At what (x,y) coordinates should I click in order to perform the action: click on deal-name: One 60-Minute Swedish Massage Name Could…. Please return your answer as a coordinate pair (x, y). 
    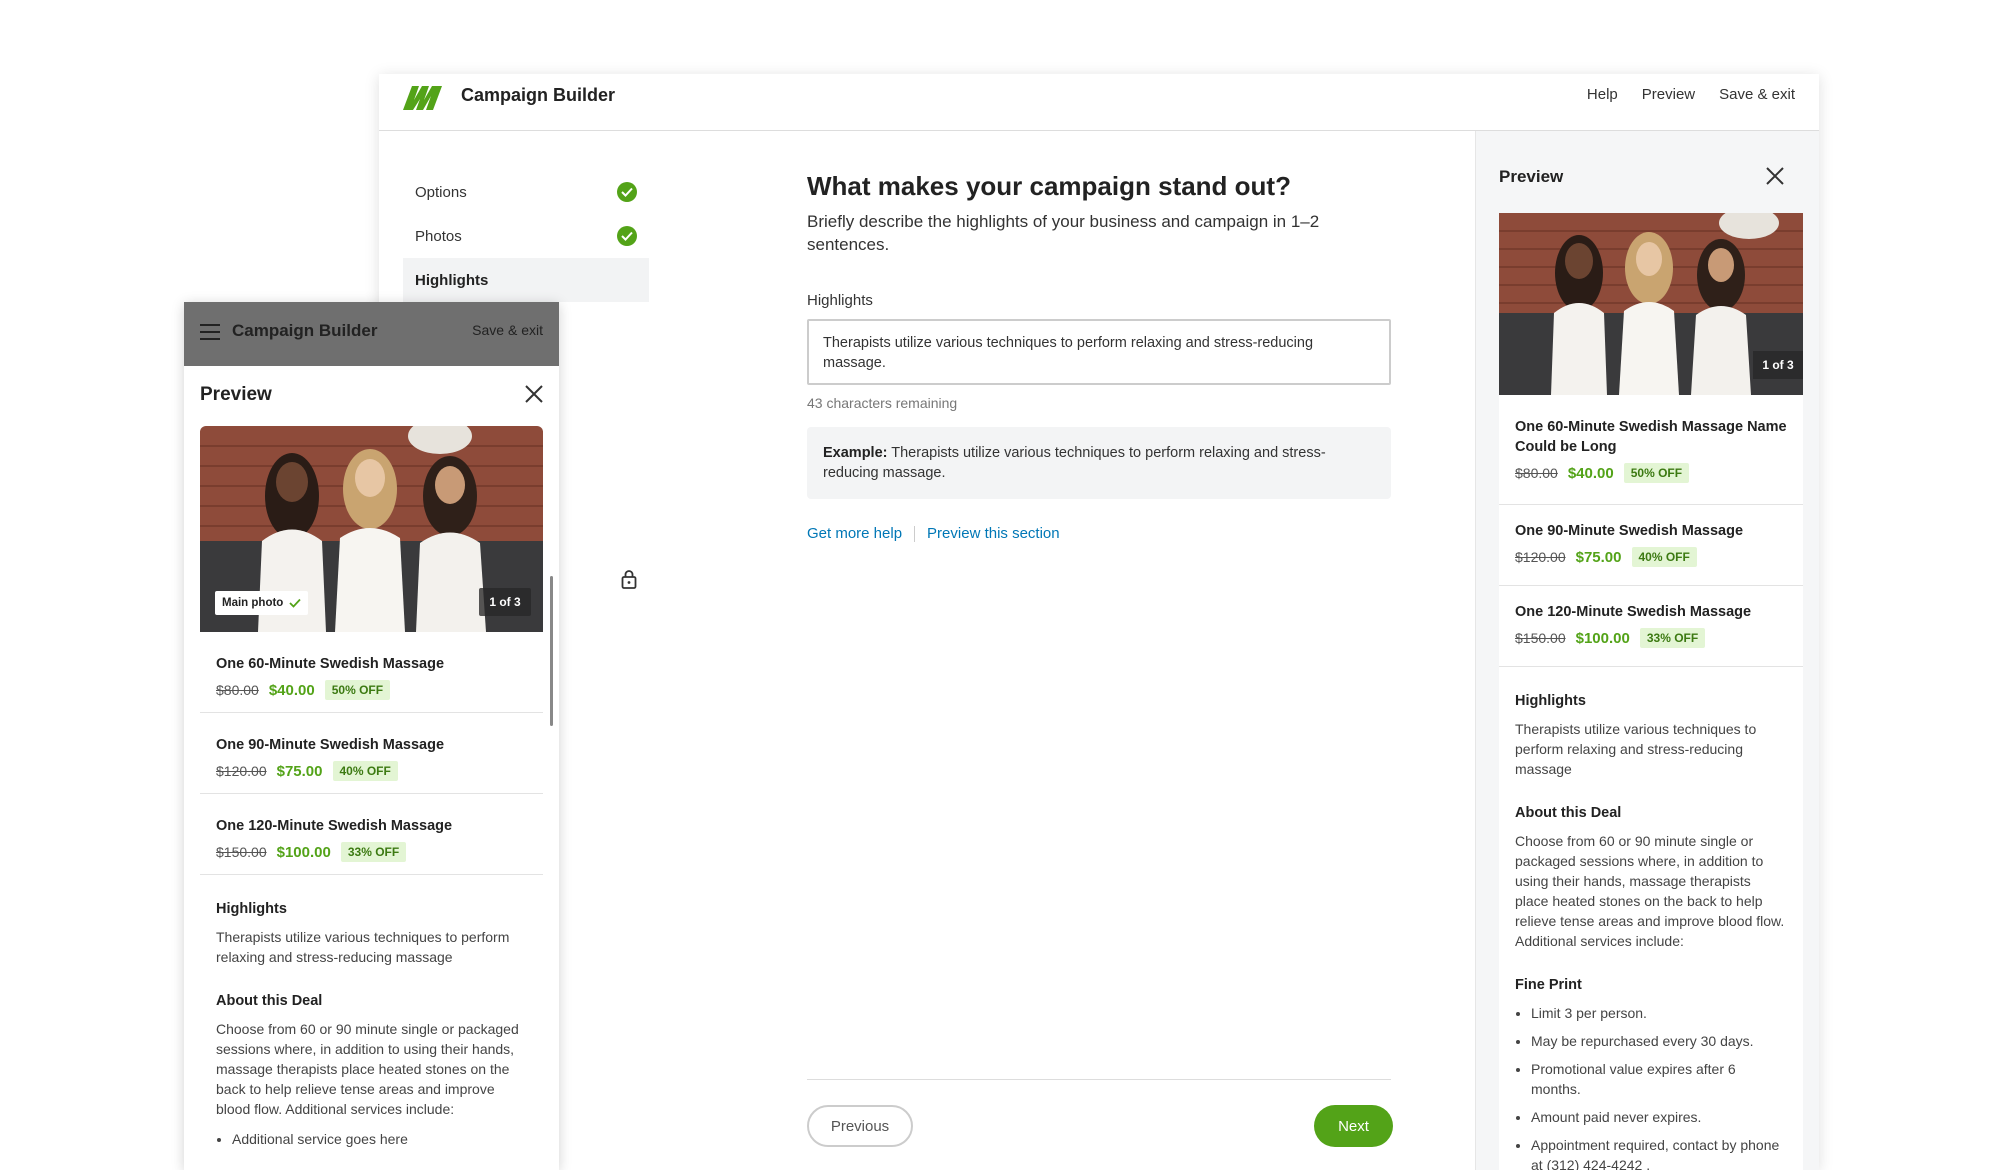
    Looking at the image, I should click on (1651, 437).